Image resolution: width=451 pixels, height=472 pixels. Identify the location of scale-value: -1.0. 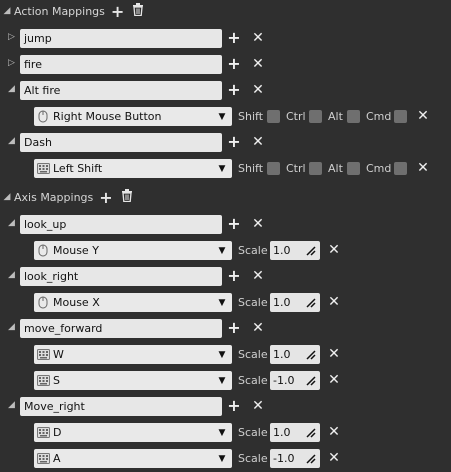
(284, 458).